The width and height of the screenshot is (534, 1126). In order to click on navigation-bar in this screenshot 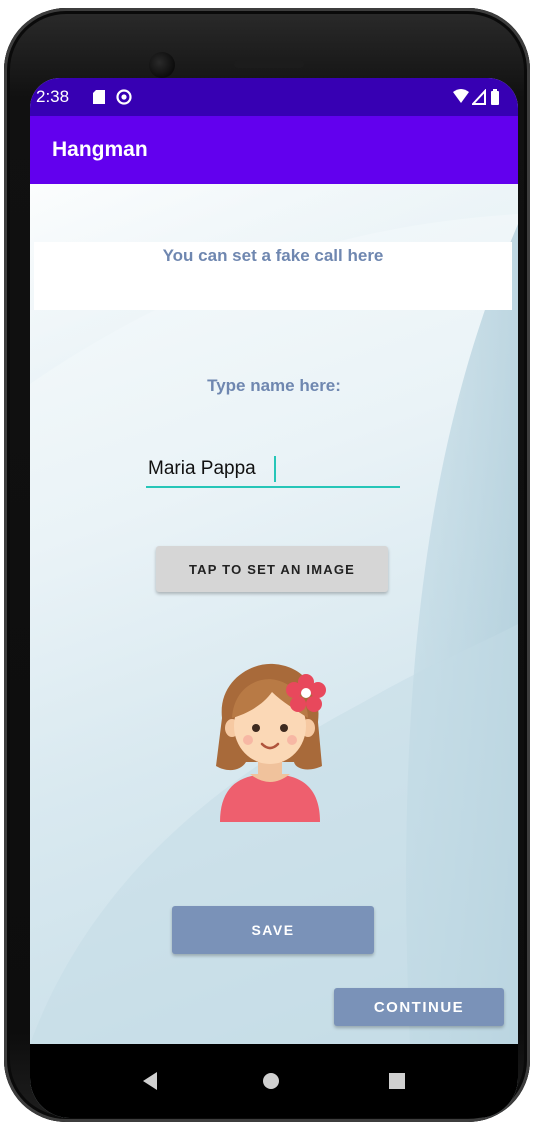, I will do `click(274, 1081)`.